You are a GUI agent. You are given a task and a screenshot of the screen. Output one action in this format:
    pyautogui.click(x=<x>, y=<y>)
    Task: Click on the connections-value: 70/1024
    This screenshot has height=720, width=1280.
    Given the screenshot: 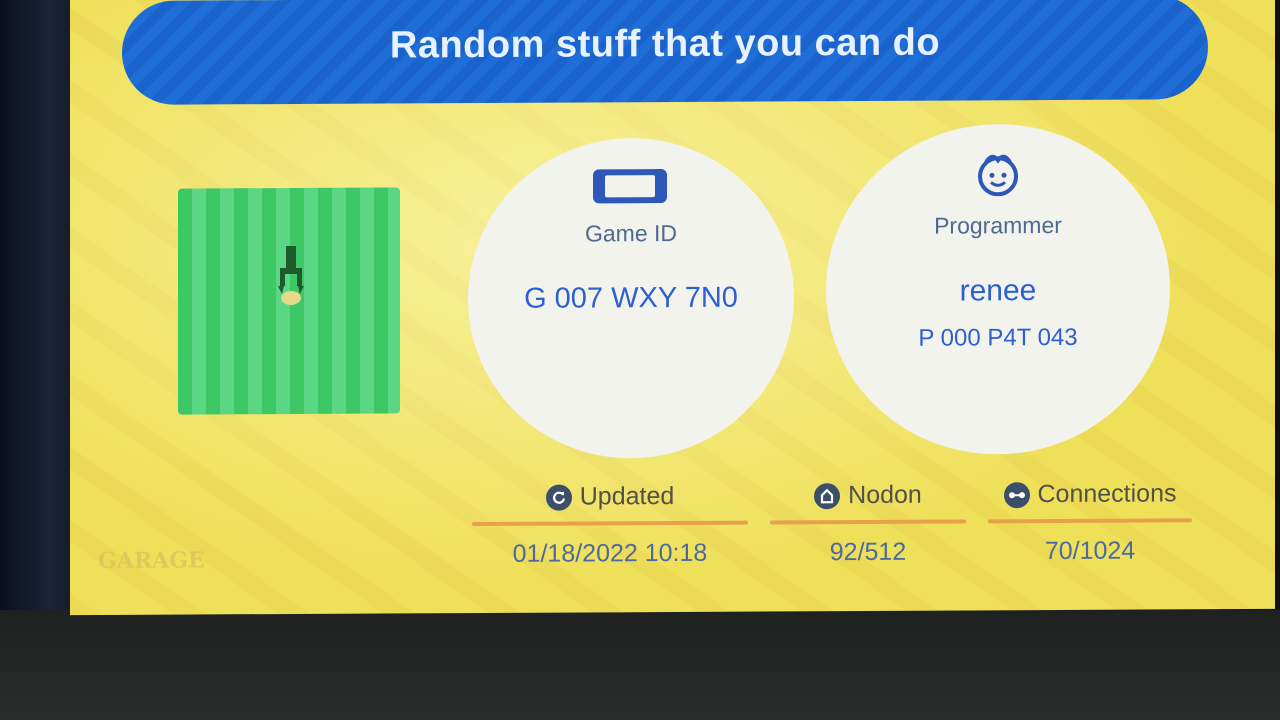 What is the action you would take?
    pyautogui.click(x=1090, y=551)
    